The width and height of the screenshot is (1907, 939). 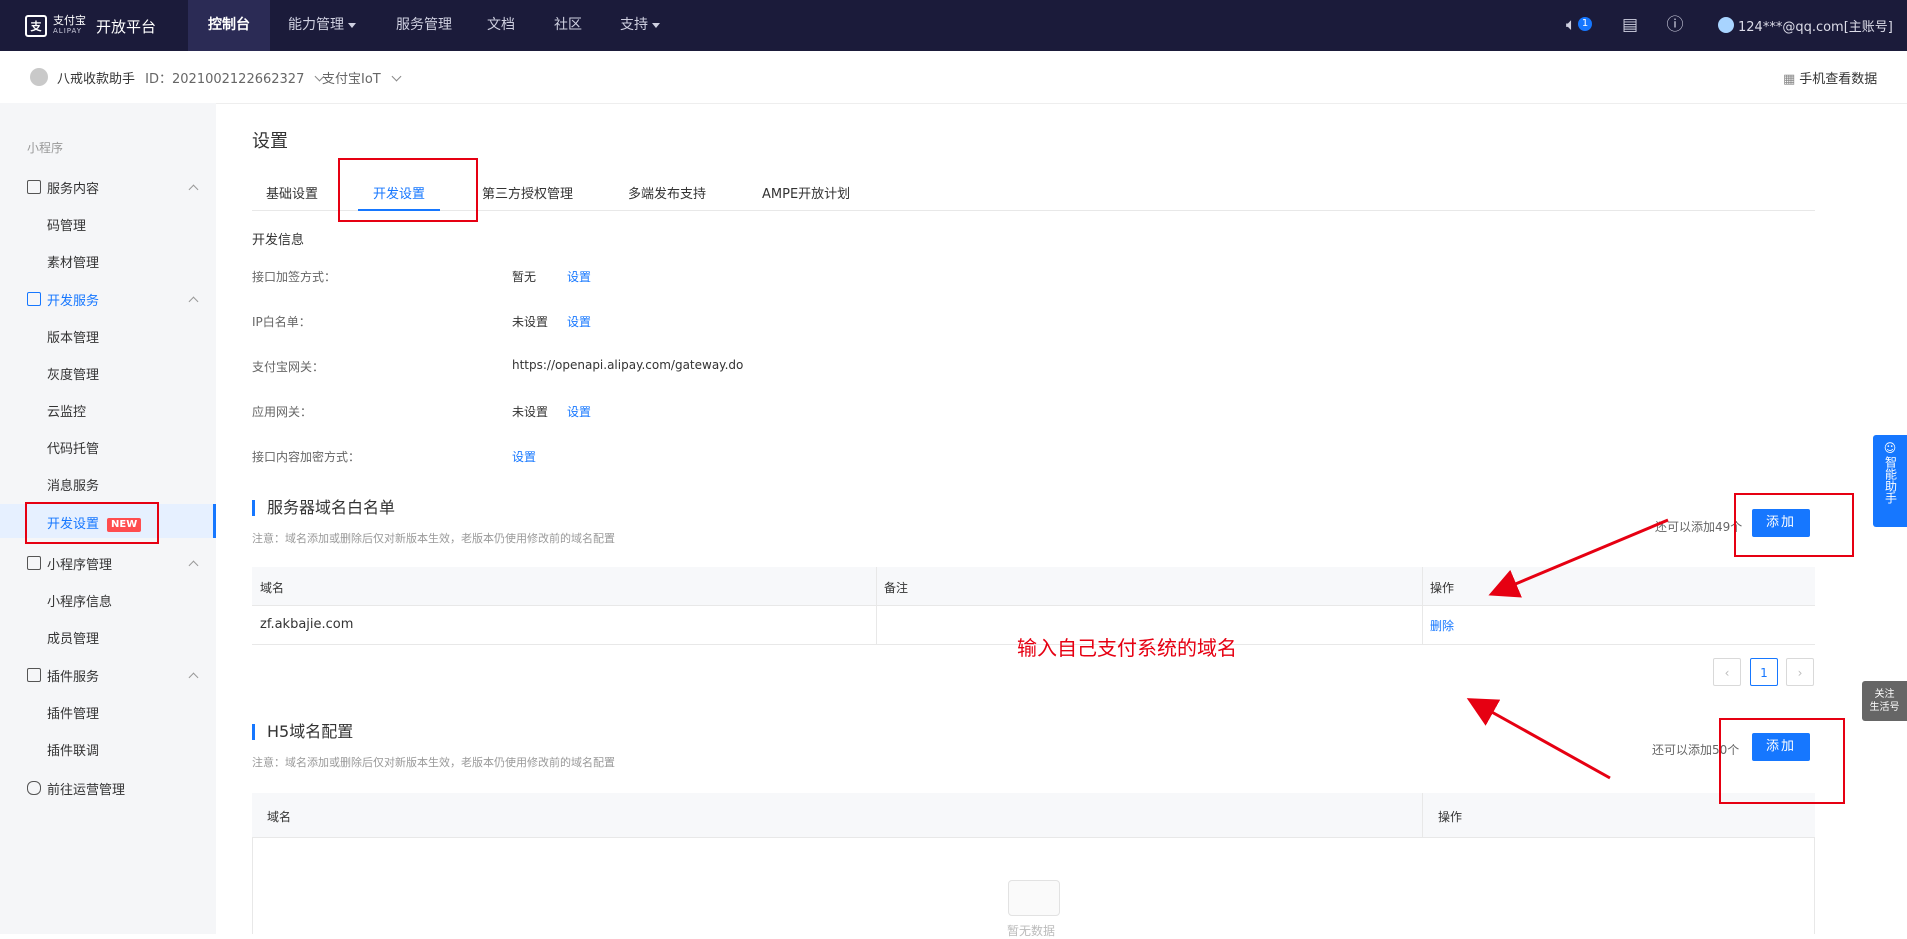 What do you see at coordinates (1884, 701) in the screenshot?
I see `follow-float-button: 关注 生活号` at bounding box center [1884, 701].